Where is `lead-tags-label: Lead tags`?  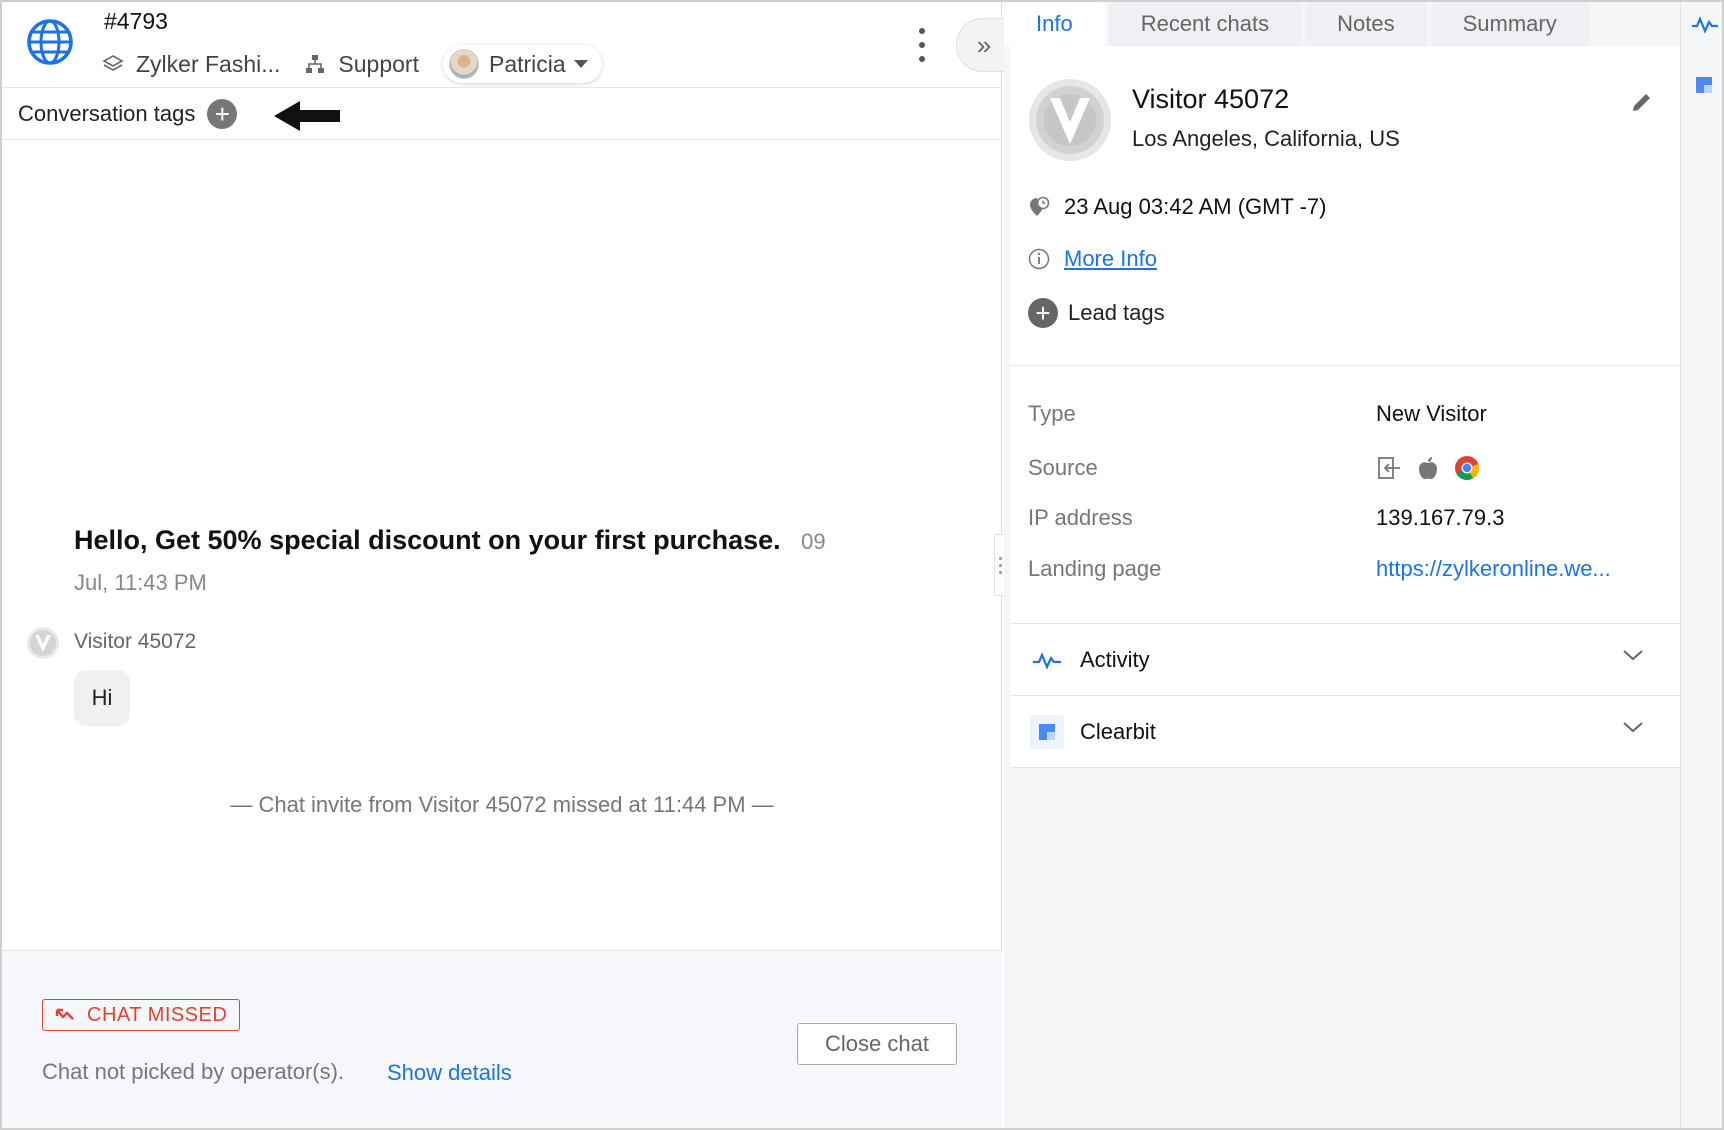 lead-tags-label: Lead tags is located at coordinates (1116, 312).